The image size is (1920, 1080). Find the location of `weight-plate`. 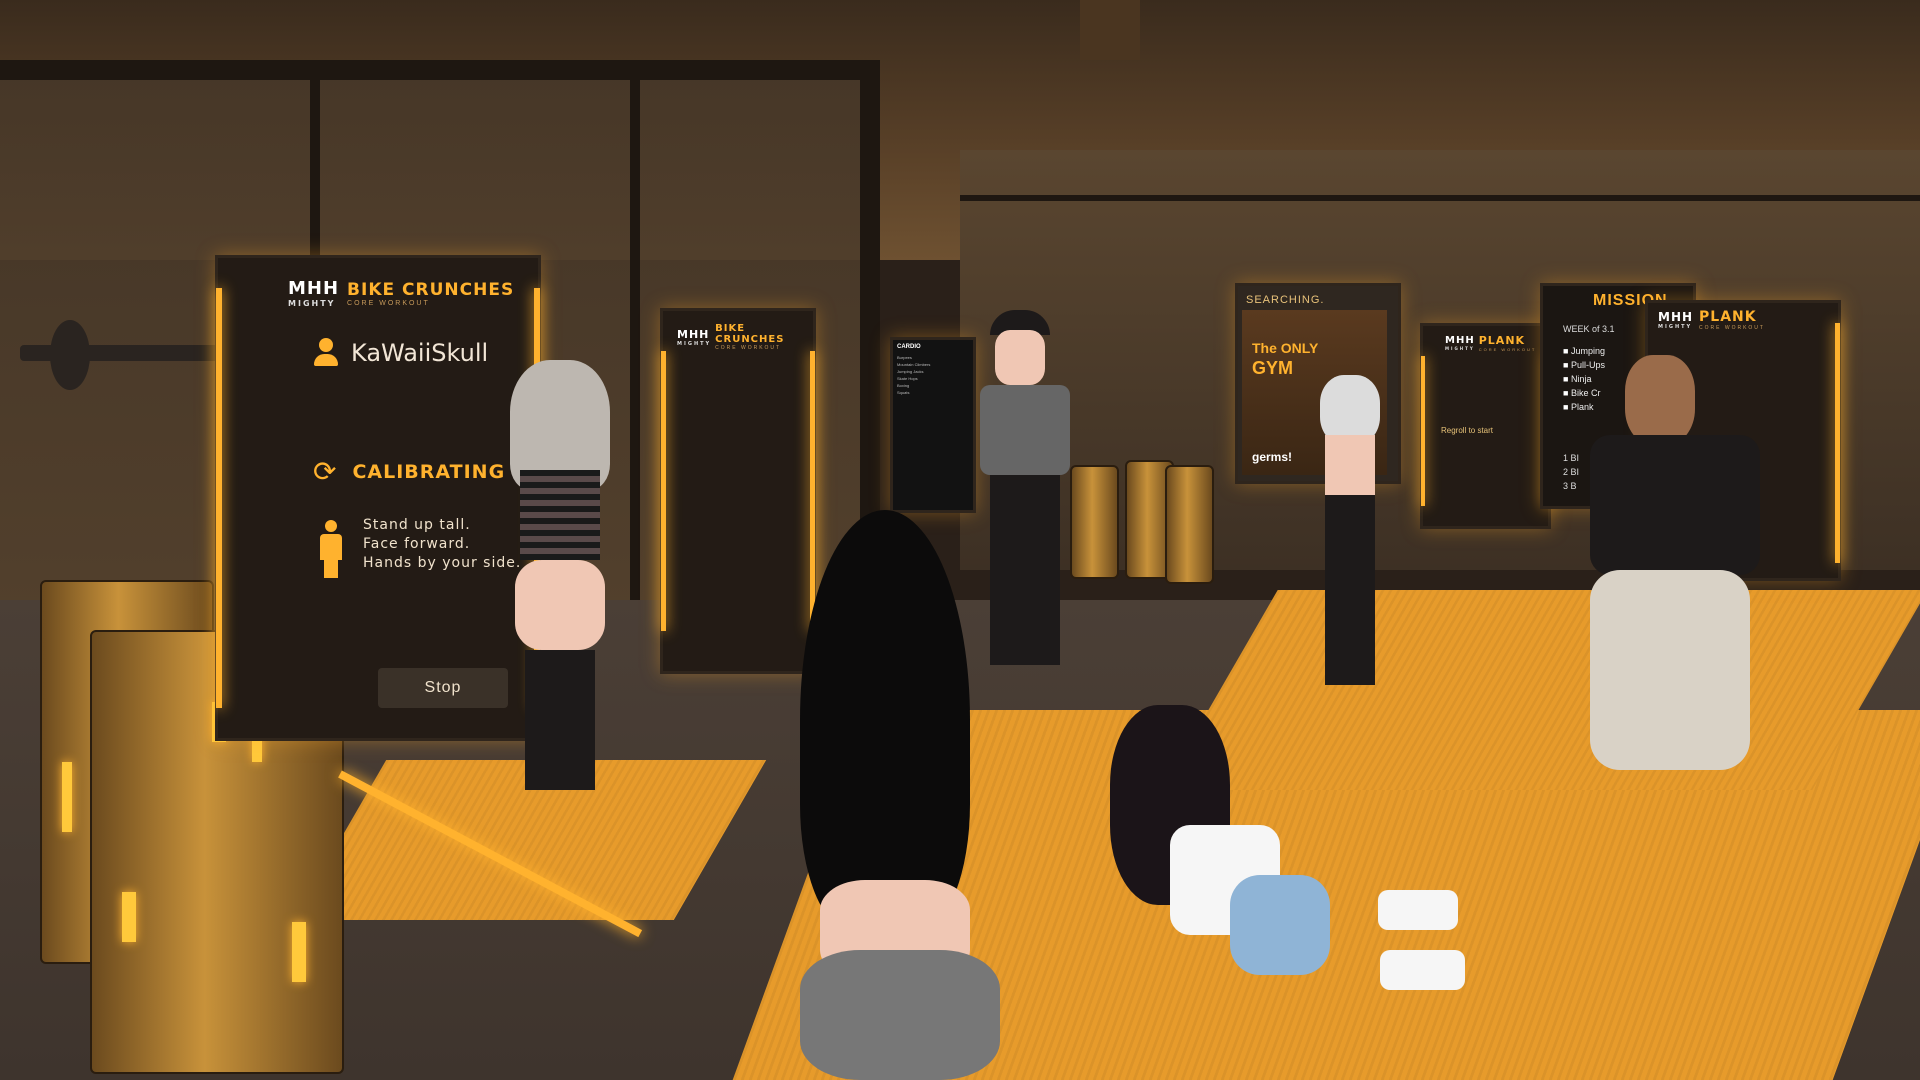

weight-plate is located at coordinates (70, 355).